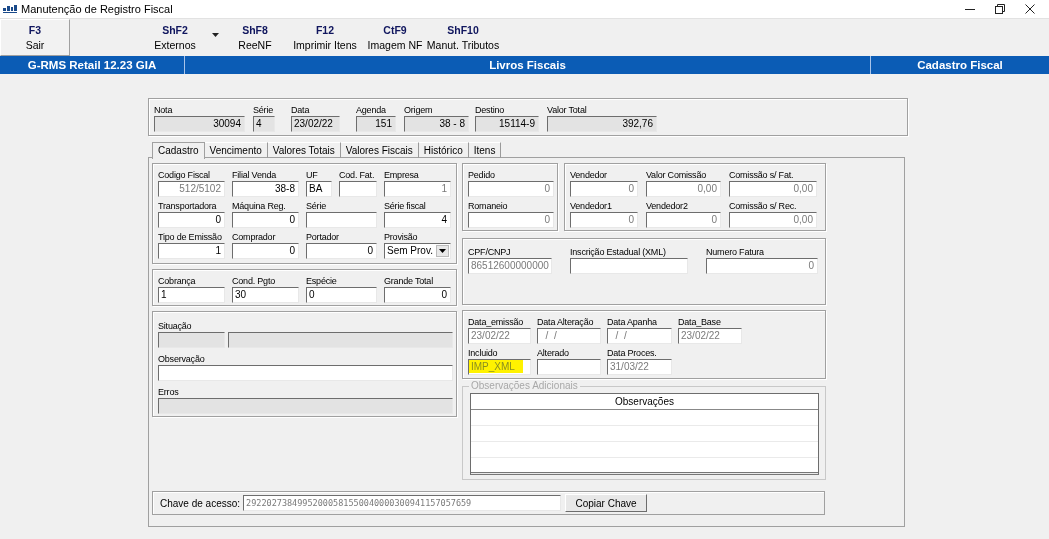 The height and width of the screenshot is (539, 1049). I want to click on field-label: Transportadora, so click(188, 206).